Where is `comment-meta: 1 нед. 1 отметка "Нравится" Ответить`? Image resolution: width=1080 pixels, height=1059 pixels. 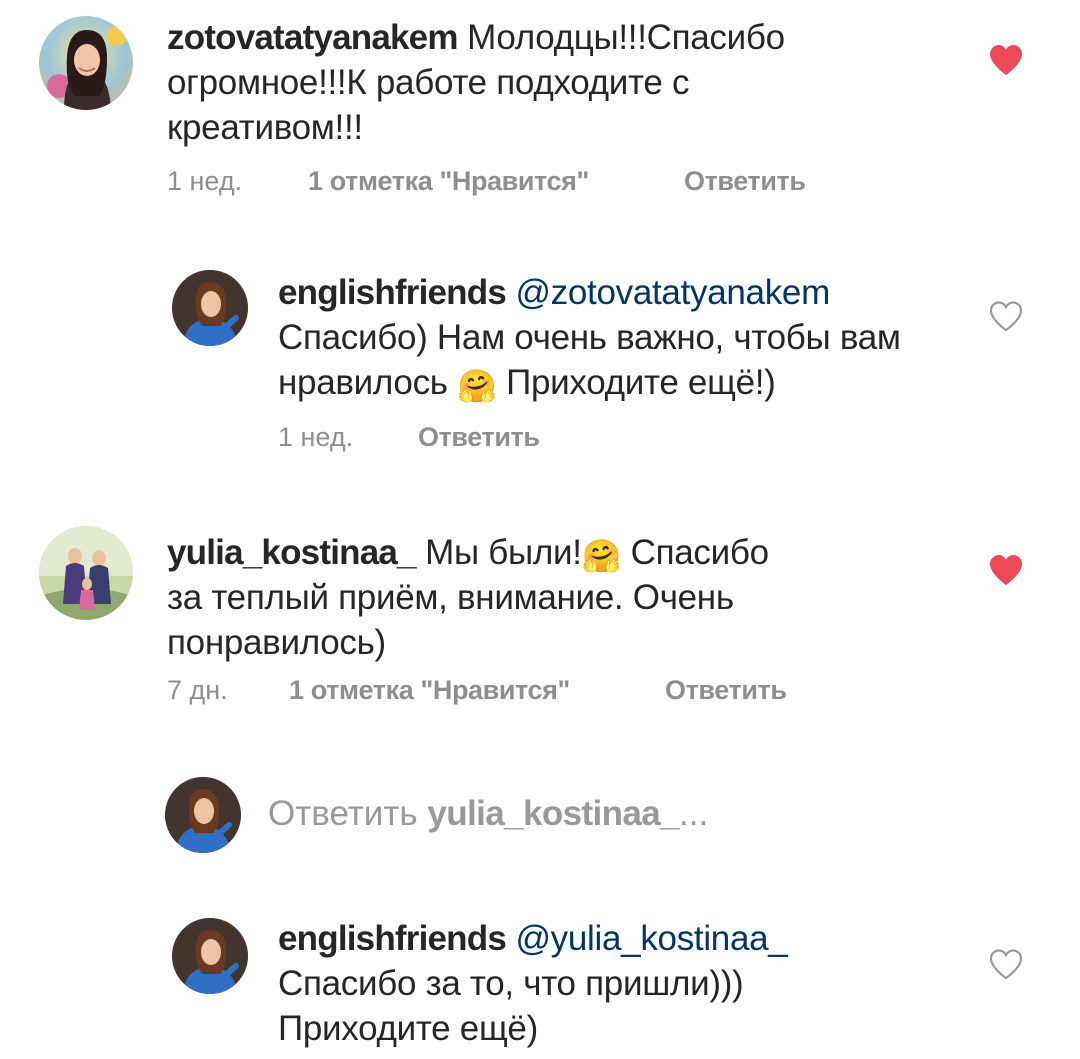 comment-meta: 1 нед. 1 отметка "Нравится" Ответить is located at coordinates (517, 182).